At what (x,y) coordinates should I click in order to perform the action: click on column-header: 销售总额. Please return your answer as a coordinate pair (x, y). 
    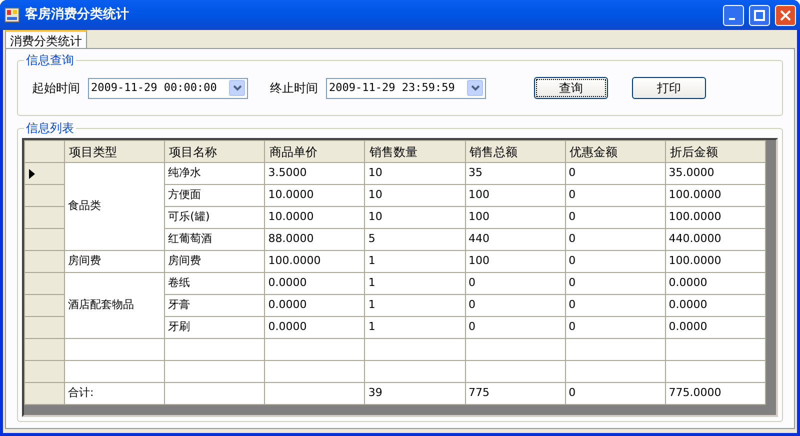
    Looking at the image, I should click on (515, 151).